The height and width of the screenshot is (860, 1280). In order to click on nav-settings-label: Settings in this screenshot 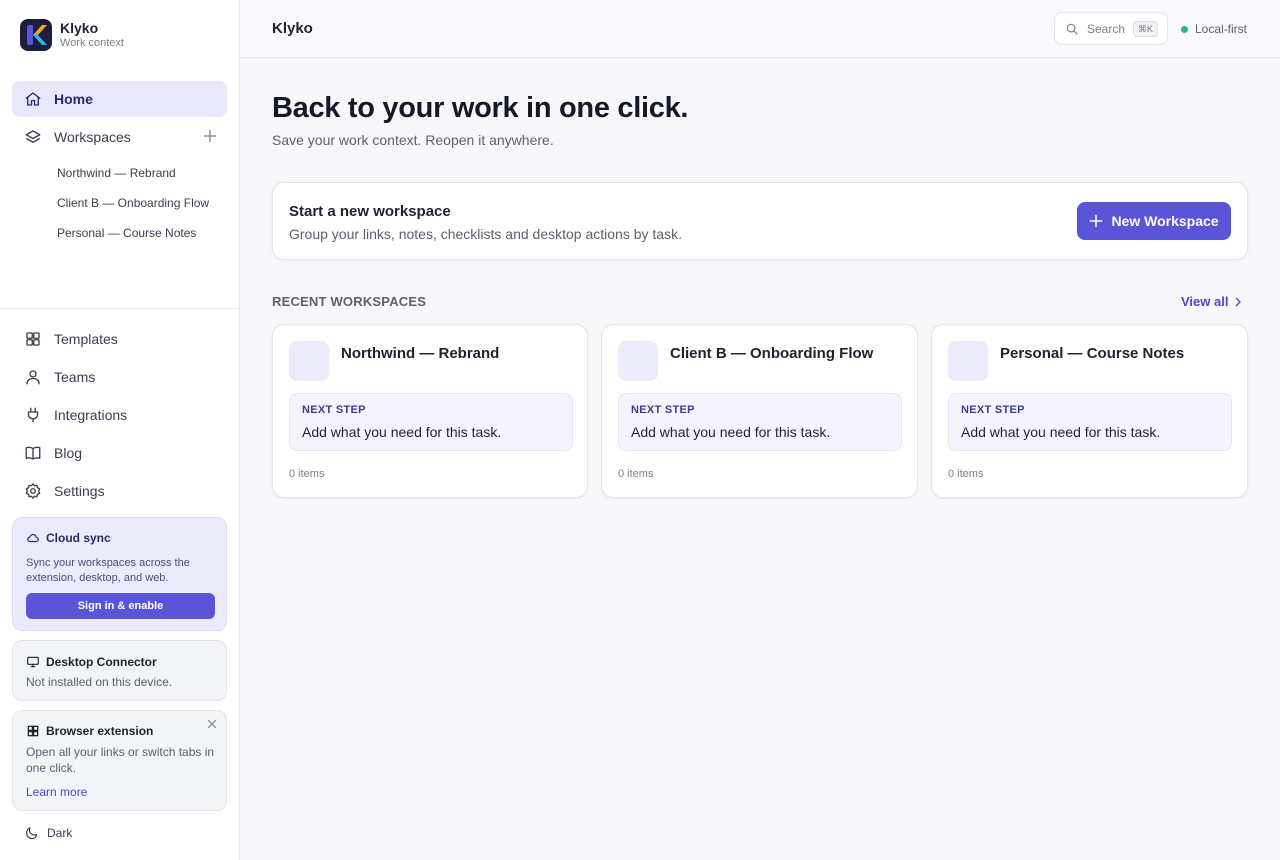, I will do `click(79, 491)`.